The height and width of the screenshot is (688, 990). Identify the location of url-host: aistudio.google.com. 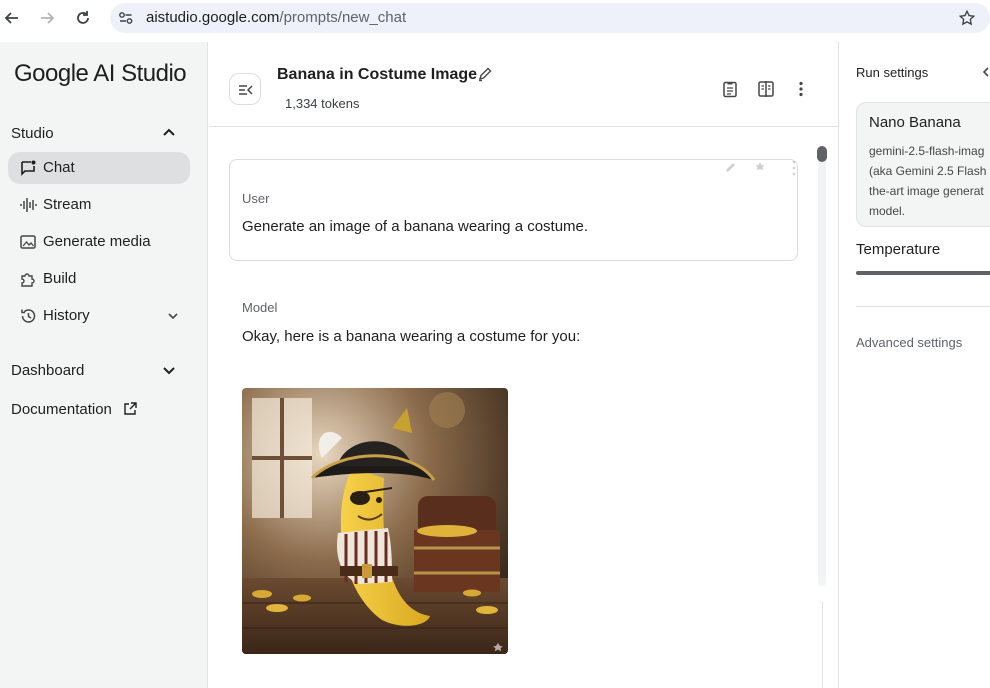
(213, 17).